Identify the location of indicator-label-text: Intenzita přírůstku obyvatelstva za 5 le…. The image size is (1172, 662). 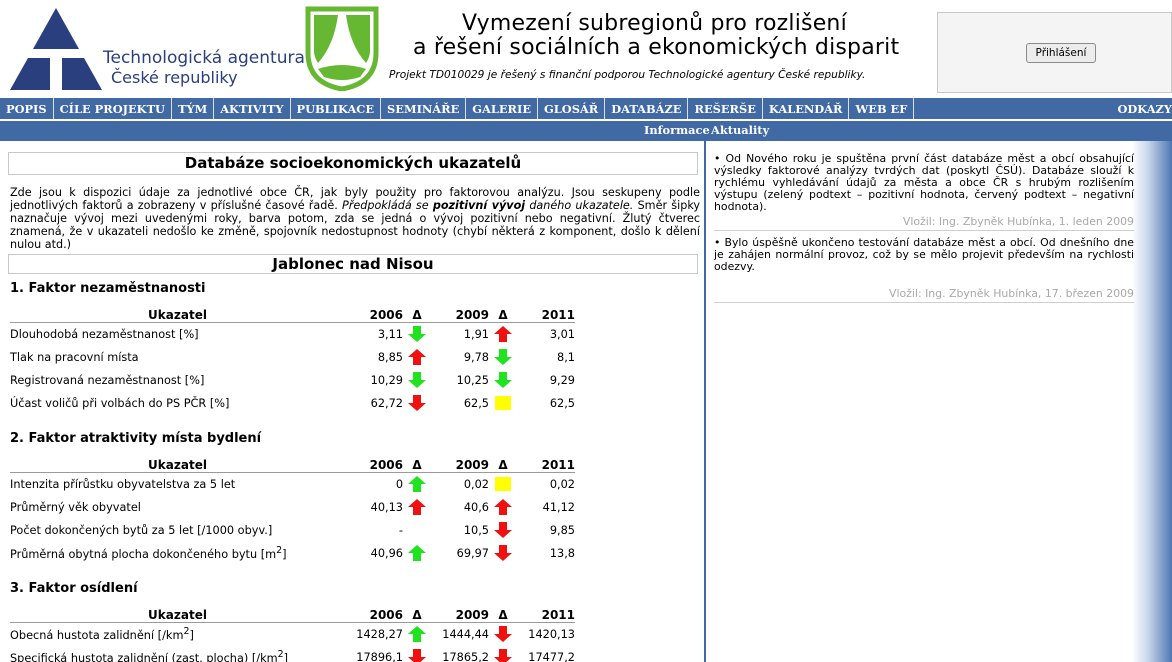
(123, 484).